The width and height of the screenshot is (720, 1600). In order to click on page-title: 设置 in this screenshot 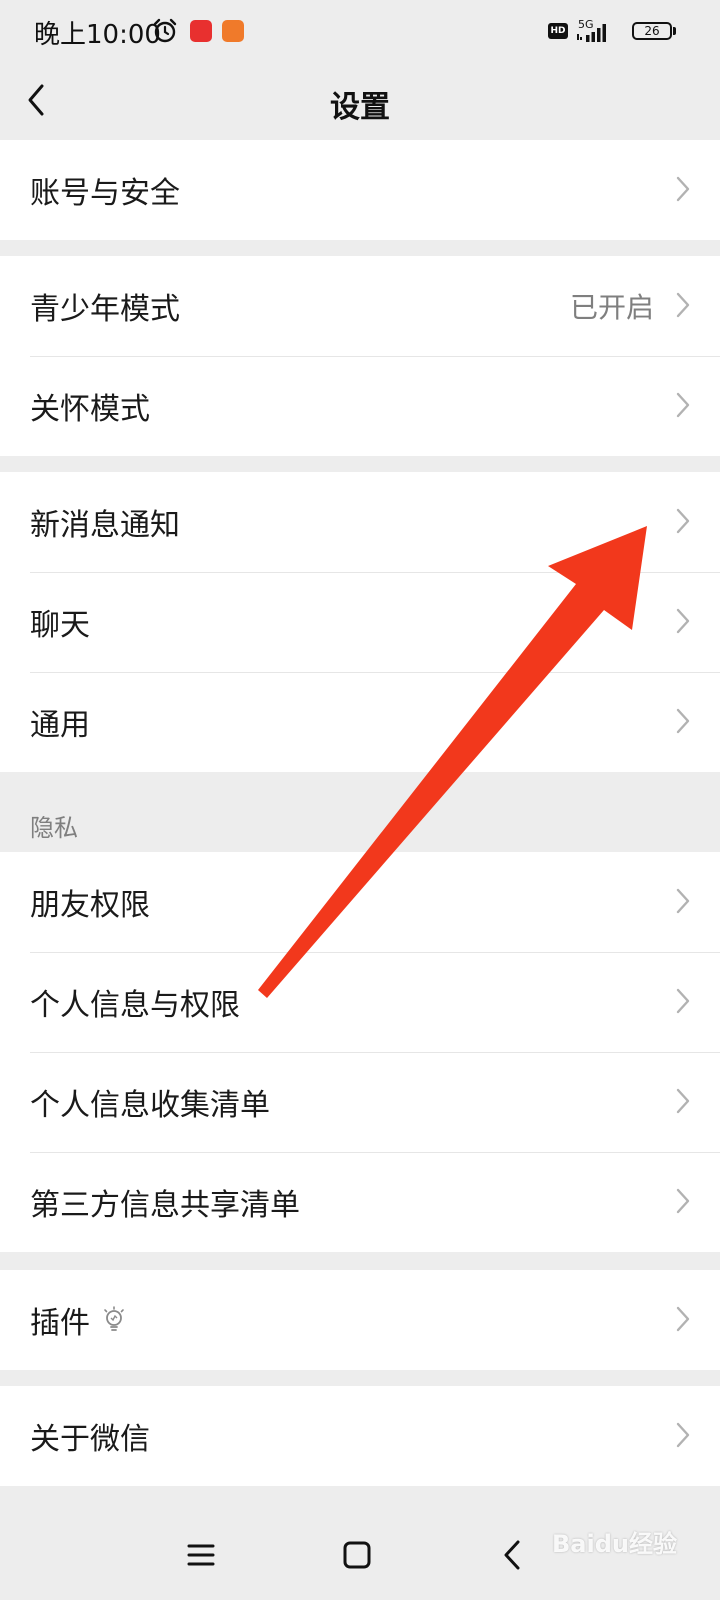, I will do `click(360, 107)`.